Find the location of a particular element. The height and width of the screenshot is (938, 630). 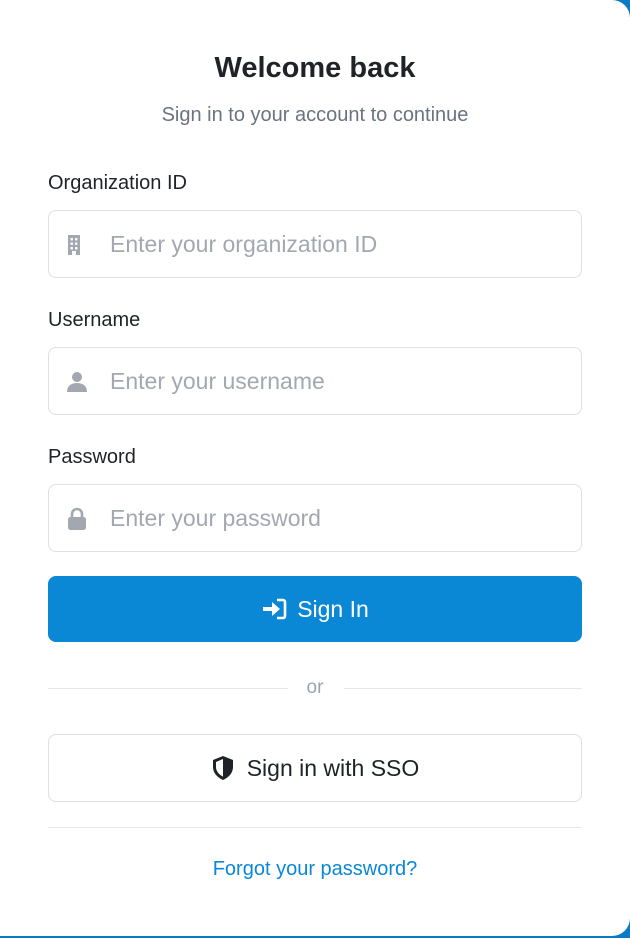

sso-button: Sign in with SSO is located at coordinates (315, 768).